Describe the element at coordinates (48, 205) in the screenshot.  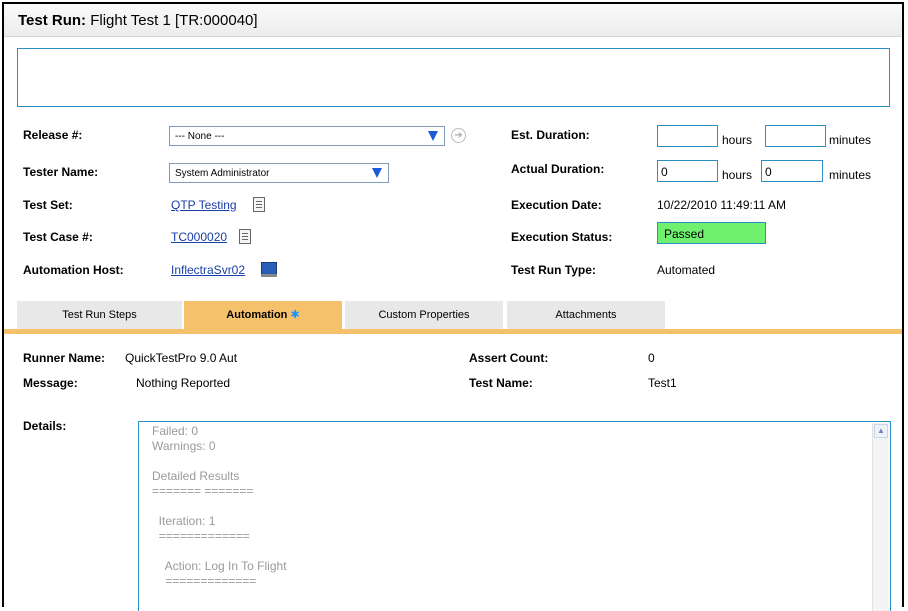
I see `test-set-label: Test Set:` at that location.